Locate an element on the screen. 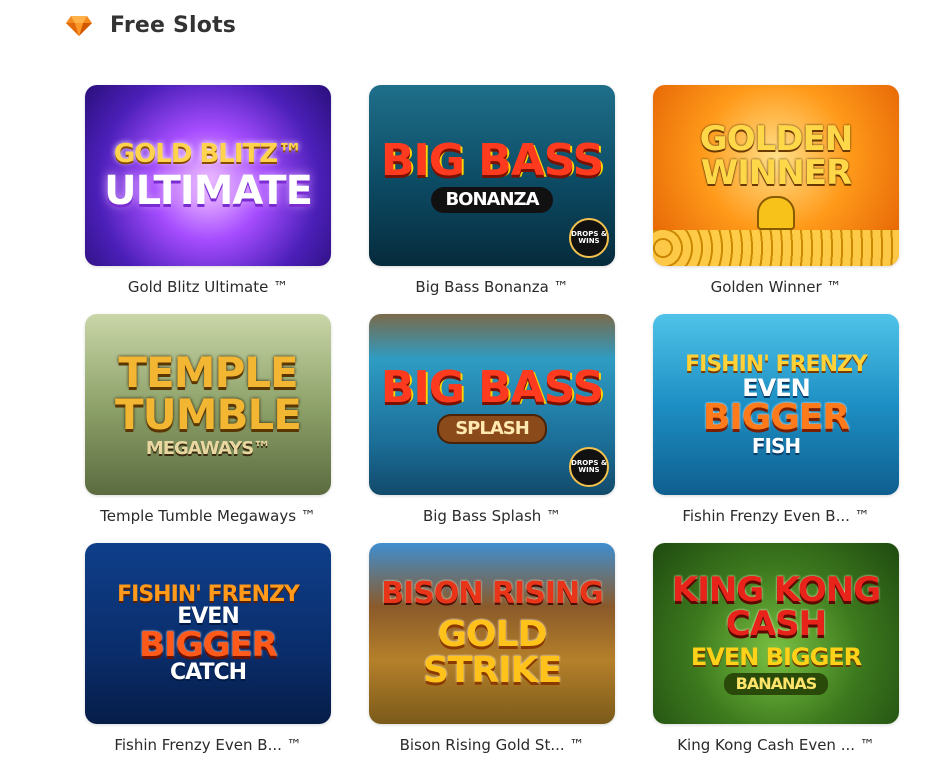 The image size is (929, 772). game-logo-text: KING KONG CASH is located at coordinates (776, 606).